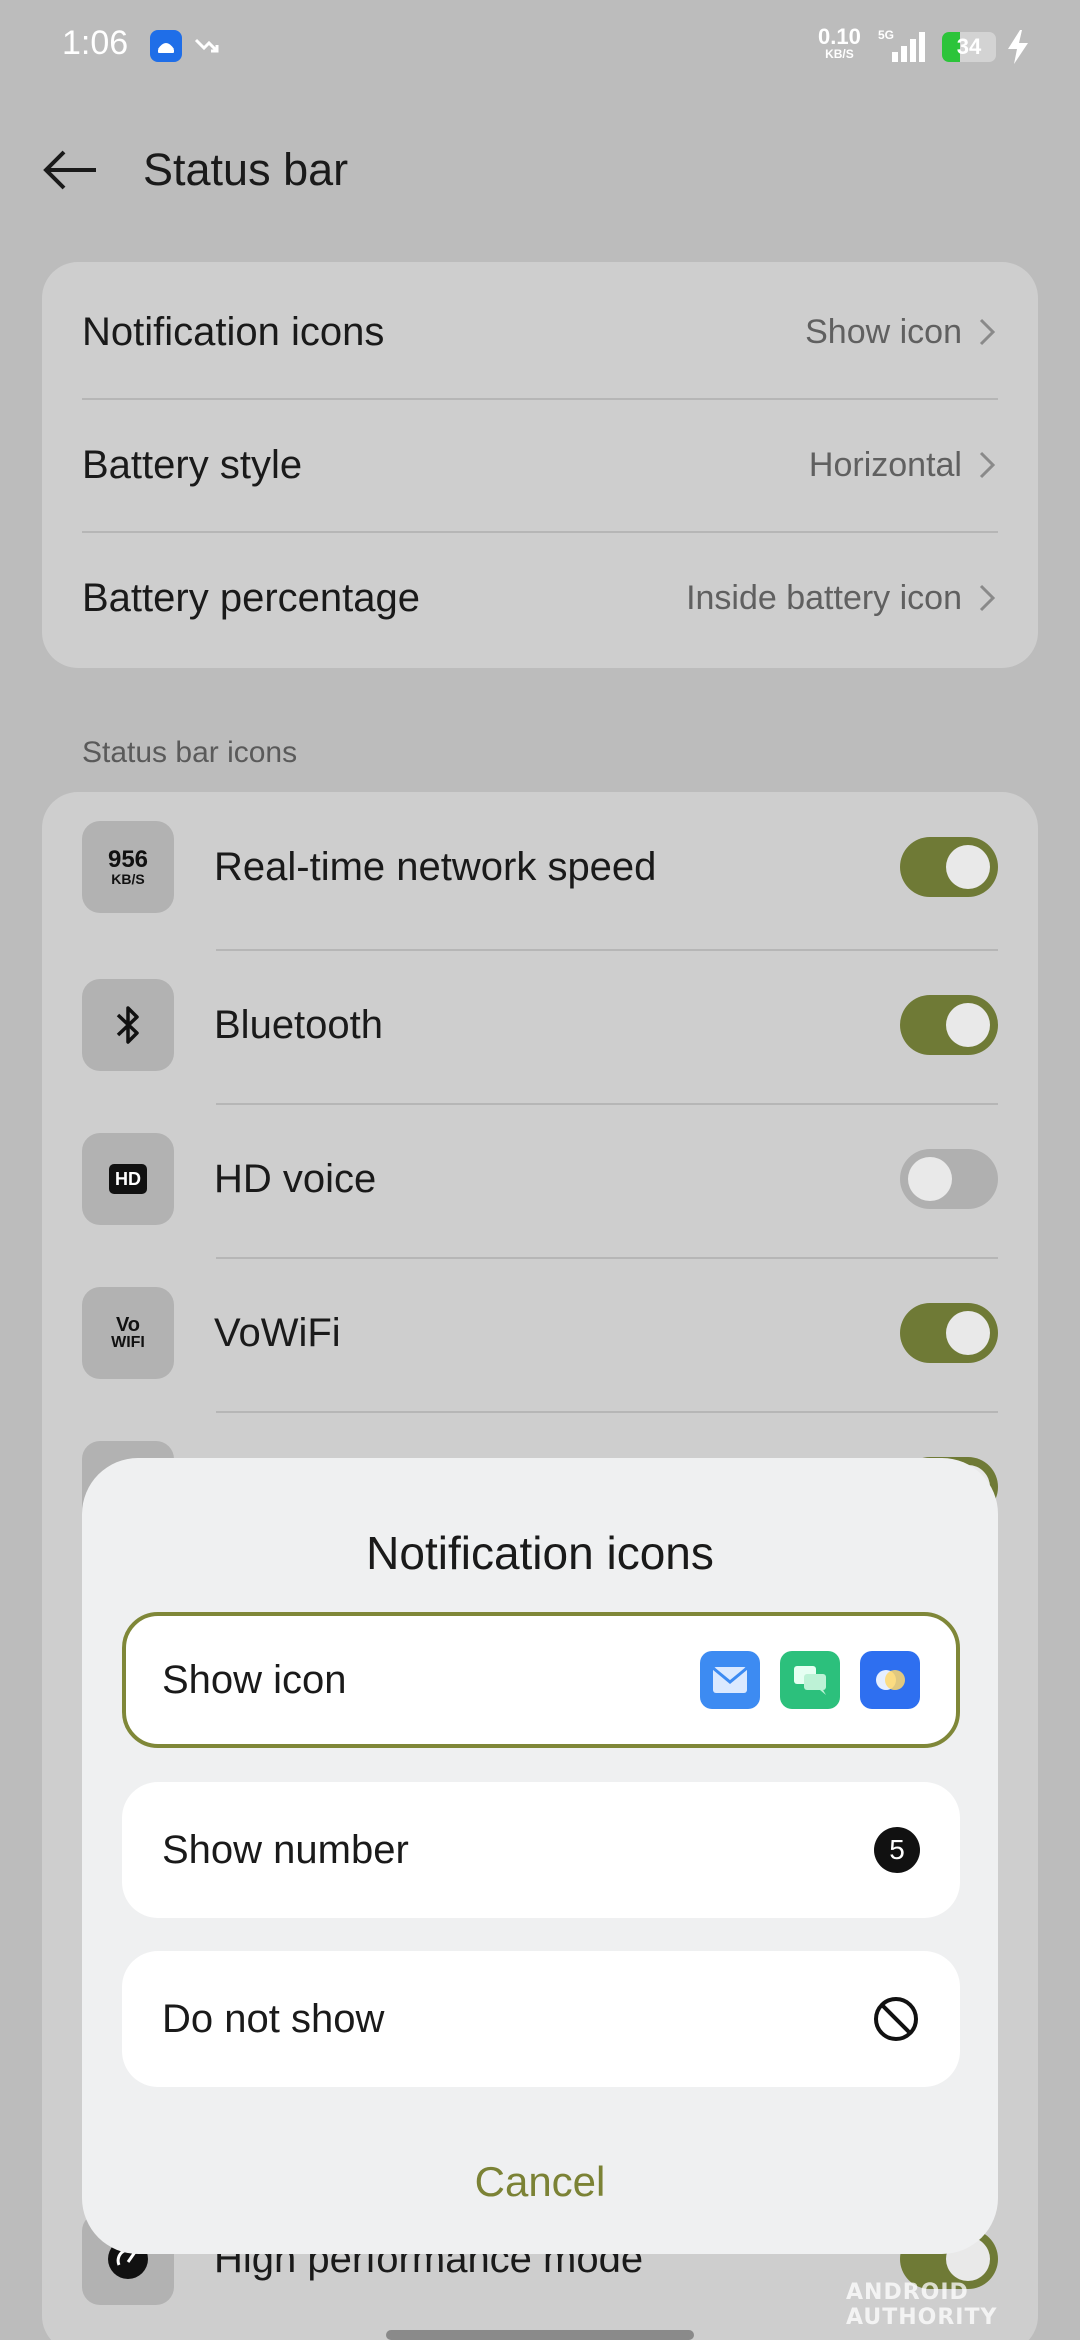  Describe the element at coordinates (295, 1178) in the screenshot. I see `toggle-label: HD voice` at that location.